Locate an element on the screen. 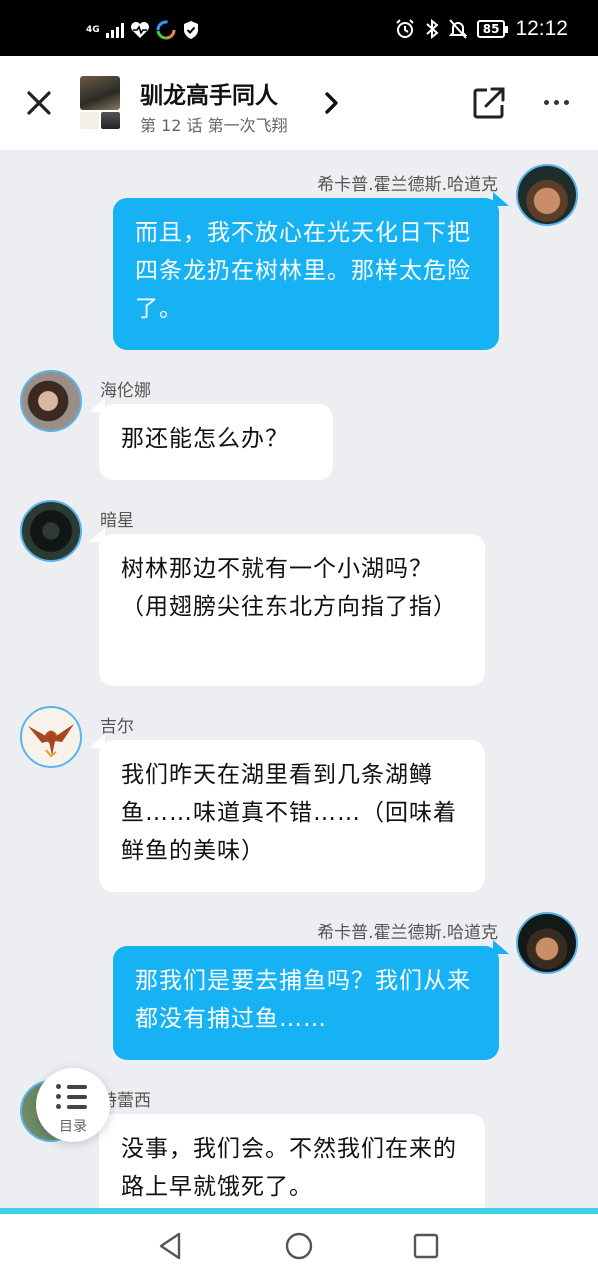  avatar-toothless is located at coordinates (51, 531).